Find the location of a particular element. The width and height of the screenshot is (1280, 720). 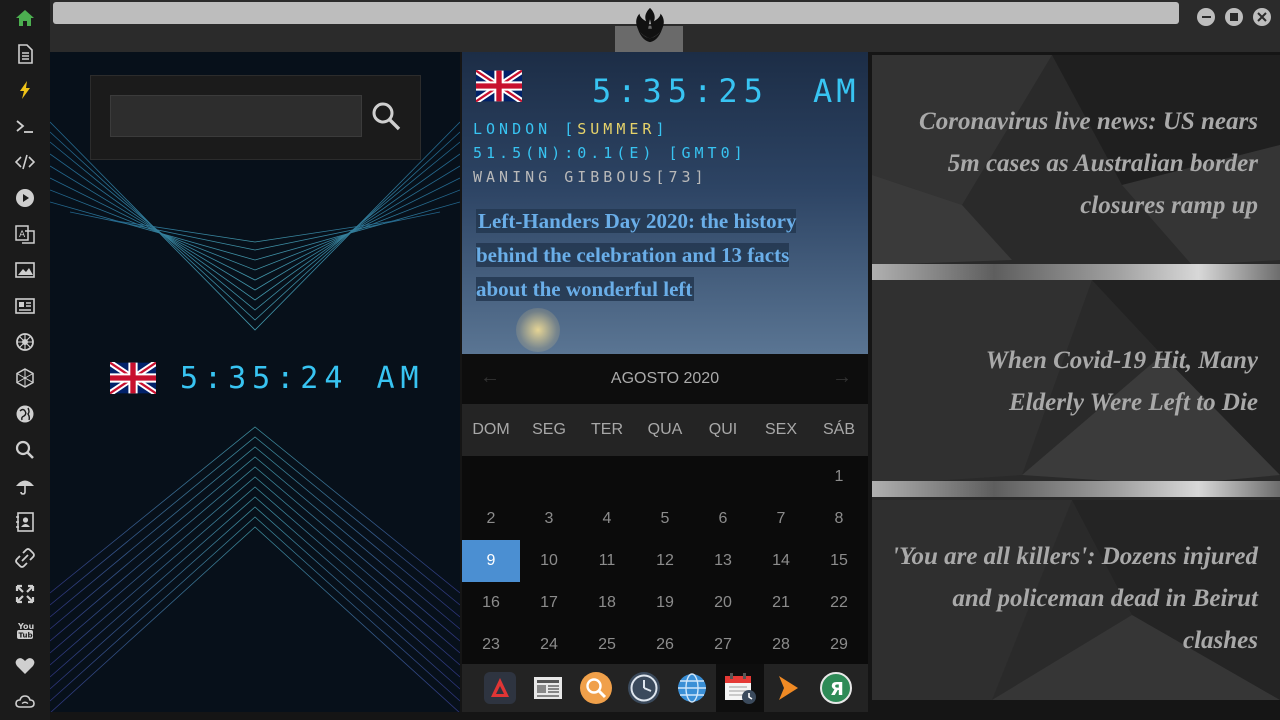

calendar-day-selected: 9 is located at coordinates (491, 561).